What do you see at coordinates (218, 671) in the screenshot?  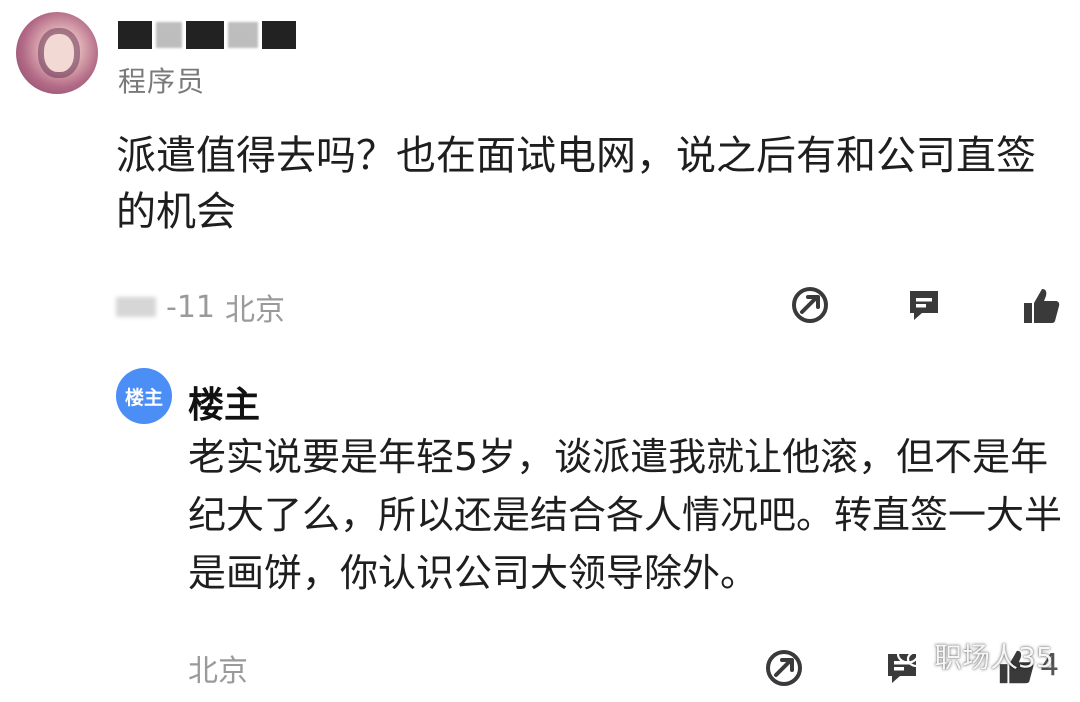 I see `reply-location: 北京` at bounding box center [218, 671].